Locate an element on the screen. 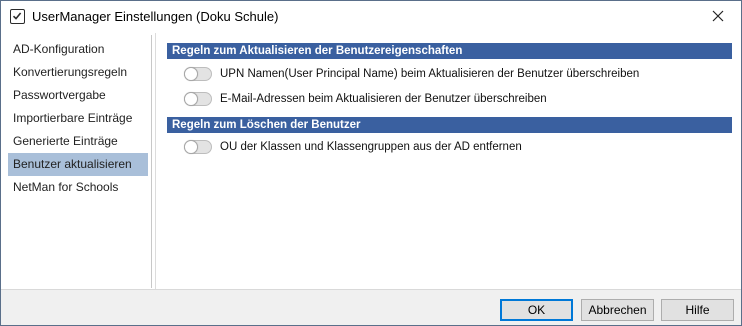 The width and height of the screenshot is (742, 326). sidebar-item-netman-for-schools: NetMan for Schools is located at coordinates (78, 187).